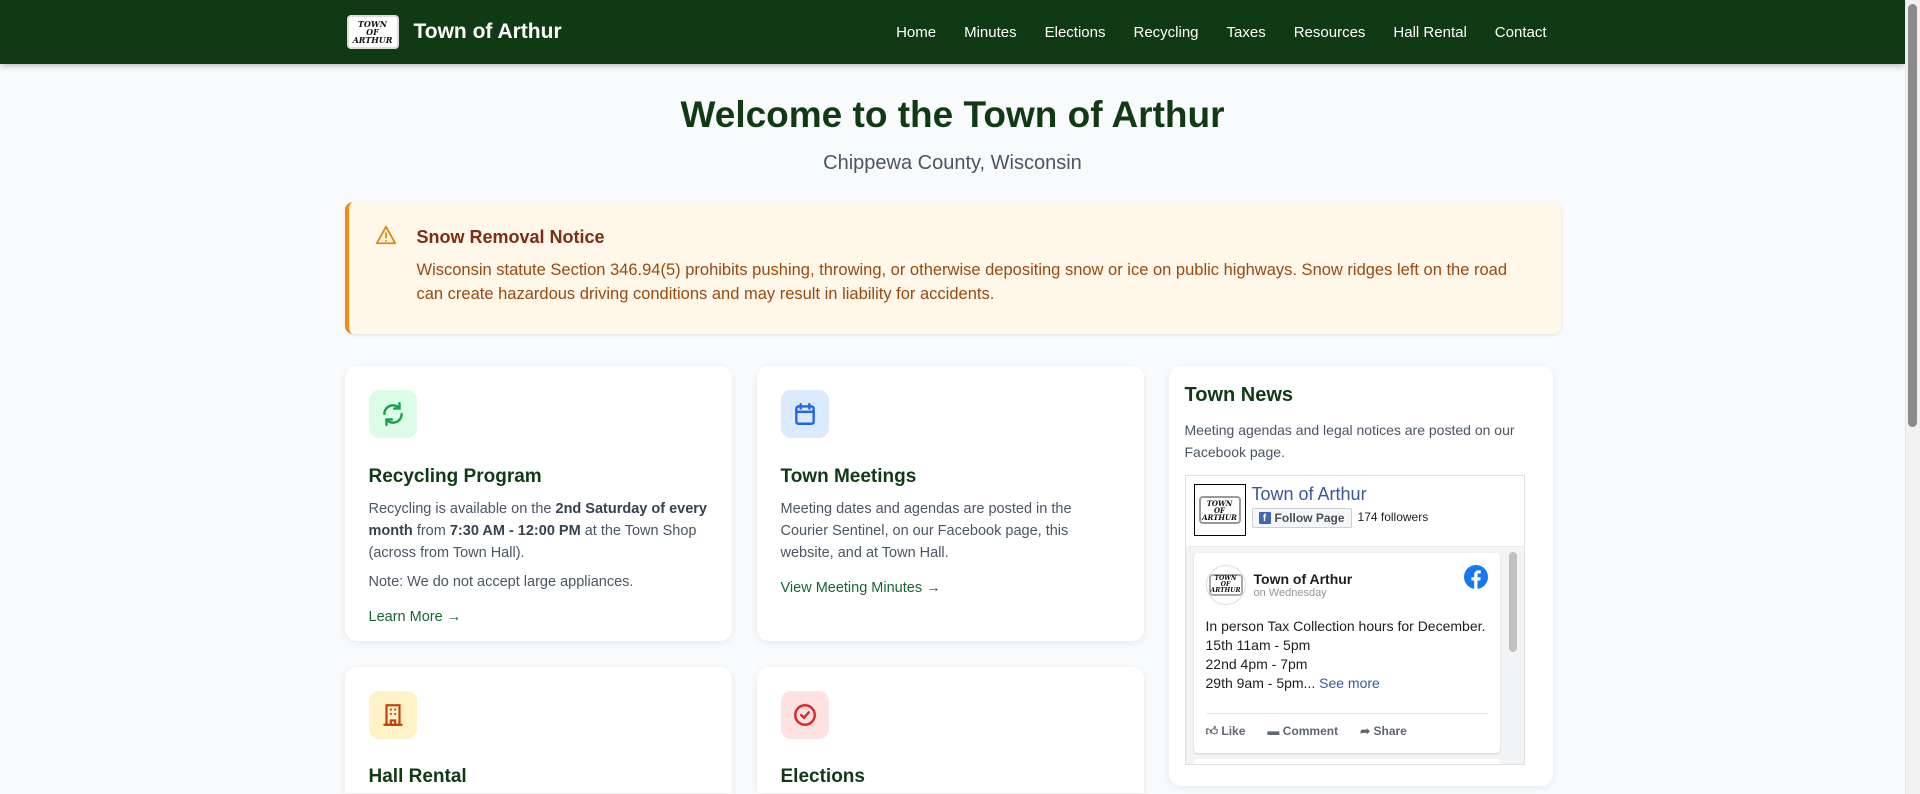  What do you see at coordinates (1346, 761) in the screenshot?
I see `fb-post` at bounding box center [1346, 761].